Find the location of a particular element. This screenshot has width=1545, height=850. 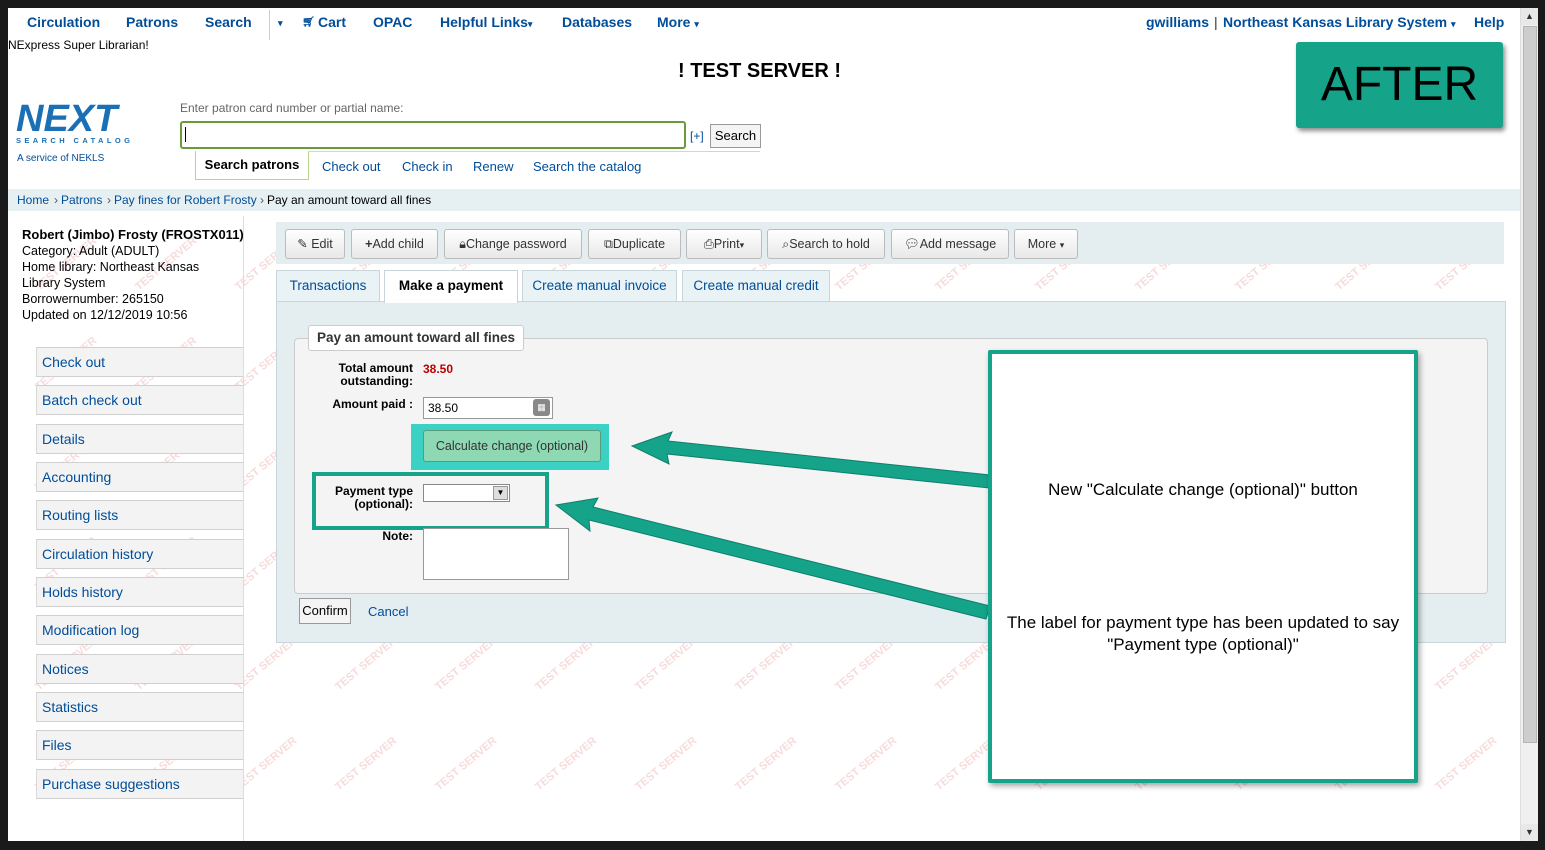

scroll-down-icon: ▼ is located at coordinates (1529, 832).